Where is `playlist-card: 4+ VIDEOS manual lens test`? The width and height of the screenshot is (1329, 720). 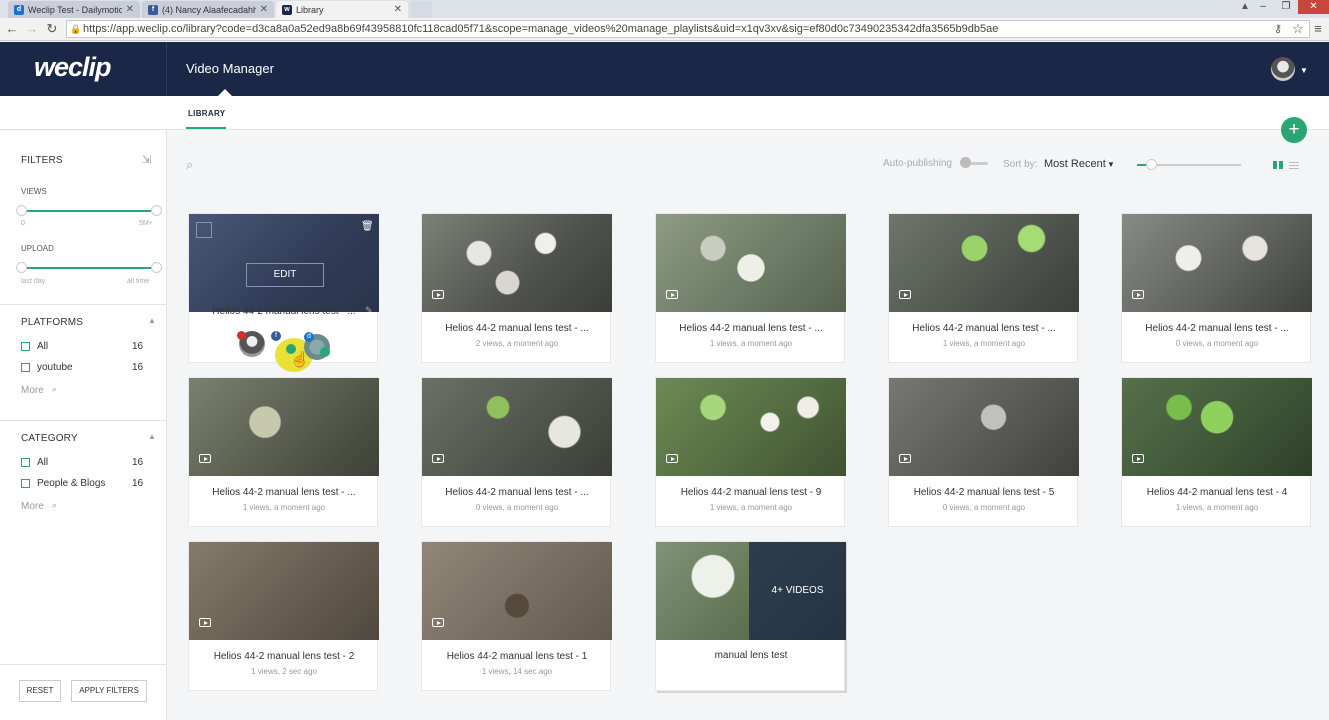
playlist-card: 4+ VIDEOS manual lens test is located at coordinates (750, 616).